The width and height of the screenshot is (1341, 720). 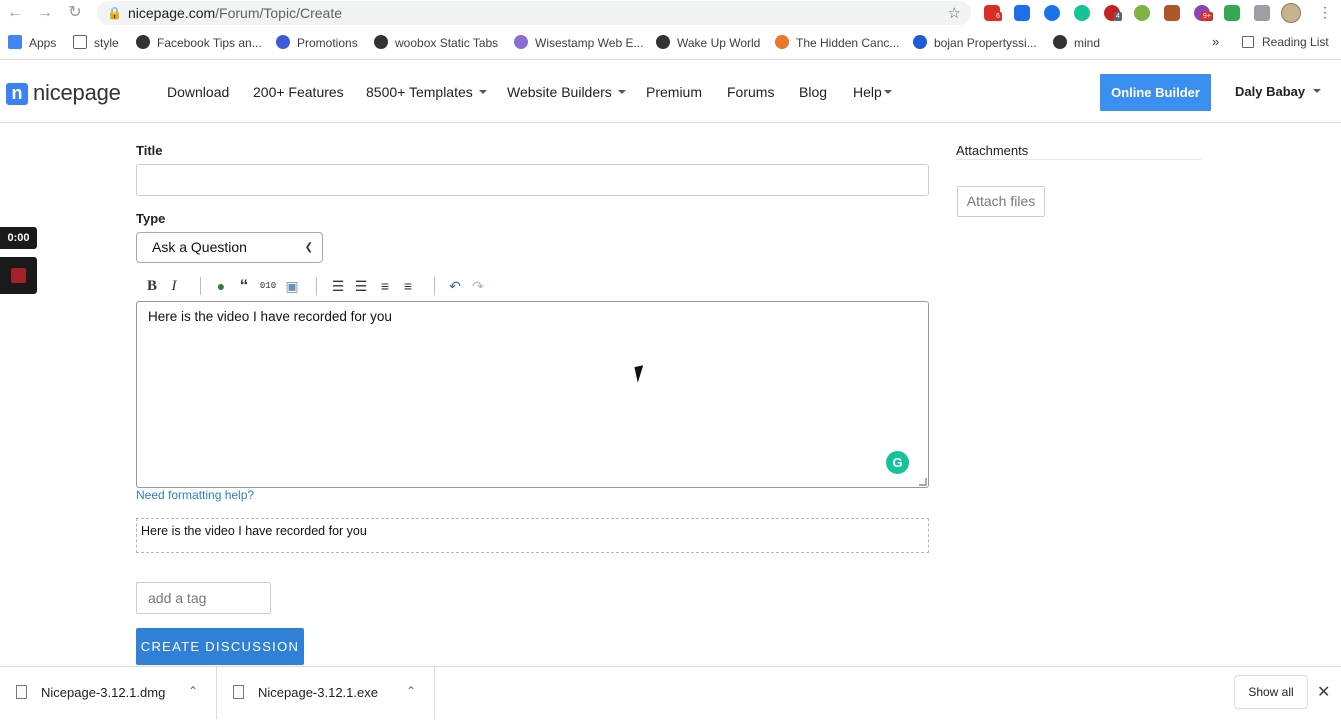 I want to click on user-menu: Daly Babay, so click(x=1278, y=91).